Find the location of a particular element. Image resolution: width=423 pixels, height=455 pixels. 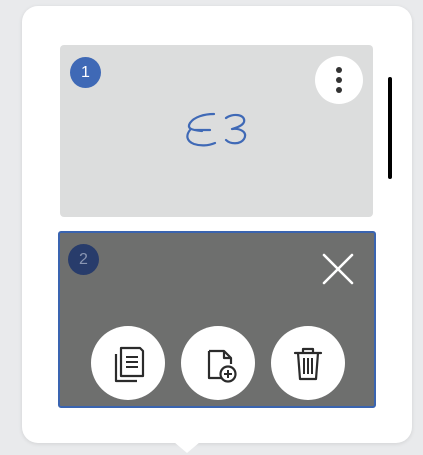

trash-icon is located at coordinates (308, 364).